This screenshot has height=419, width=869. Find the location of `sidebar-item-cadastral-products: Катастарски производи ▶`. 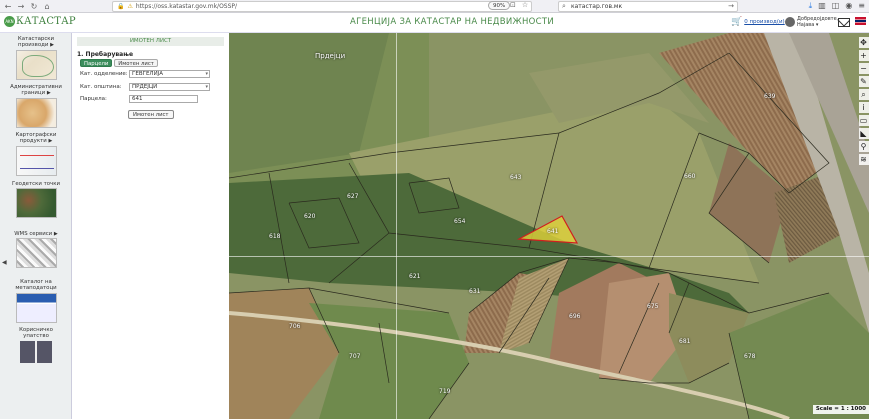

sidebar-item-cadastral-products: Катастарски производи ▶ is located at coordinates (36, 58).